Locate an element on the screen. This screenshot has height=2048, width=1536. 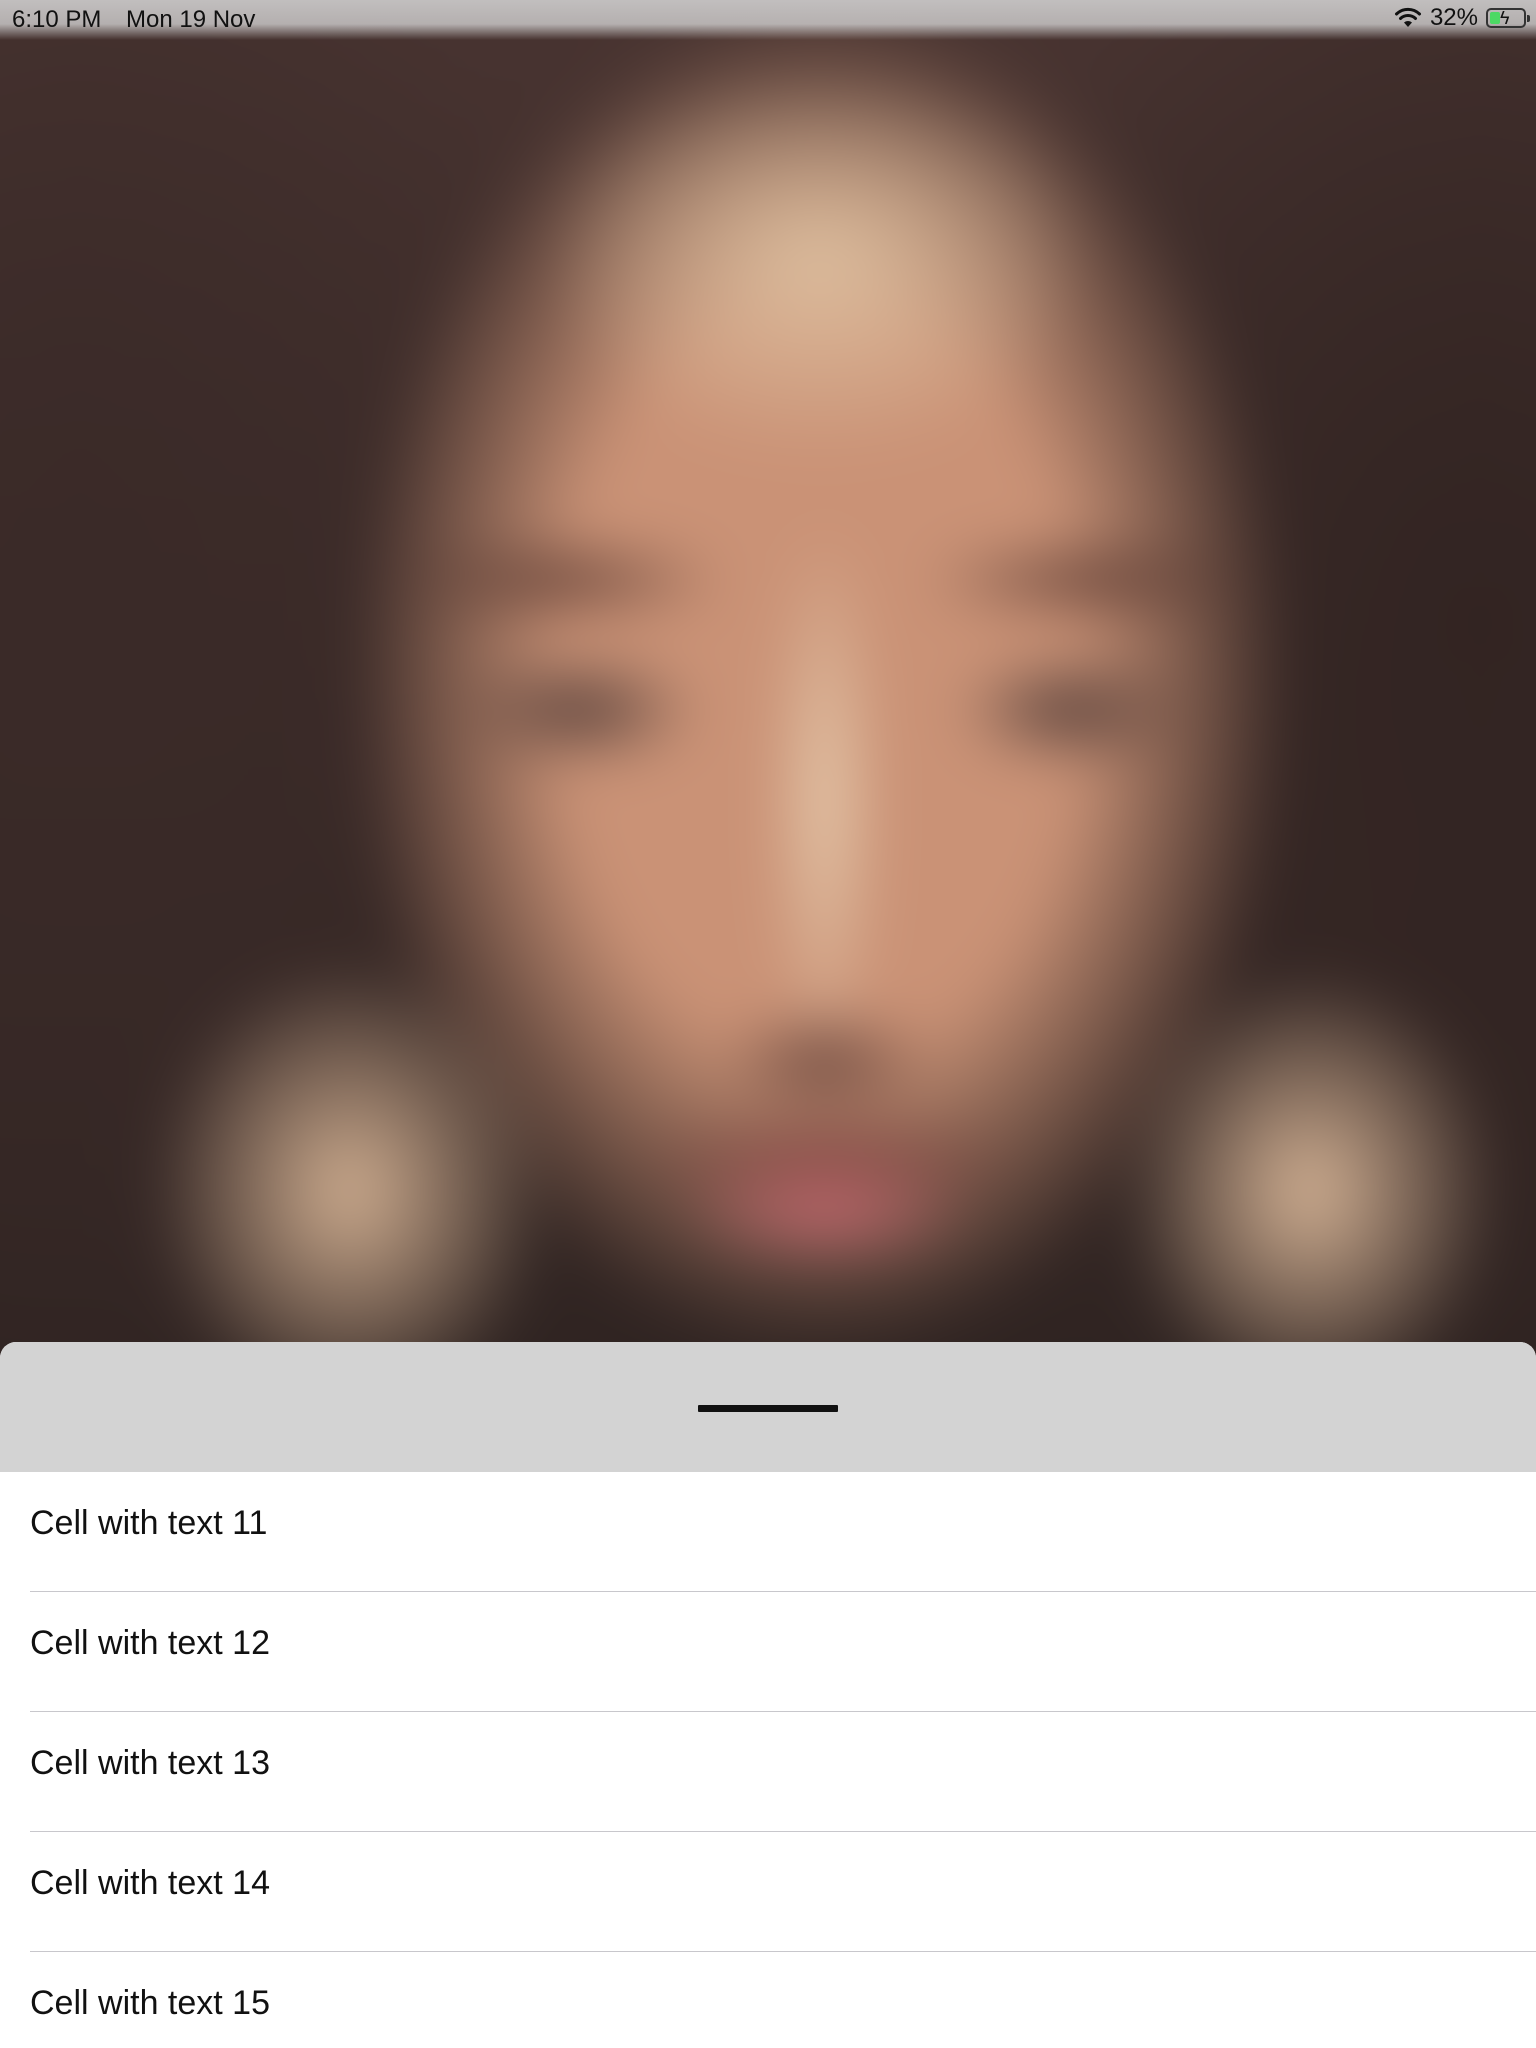
sheet-header is located at coordinates (768, 1407).